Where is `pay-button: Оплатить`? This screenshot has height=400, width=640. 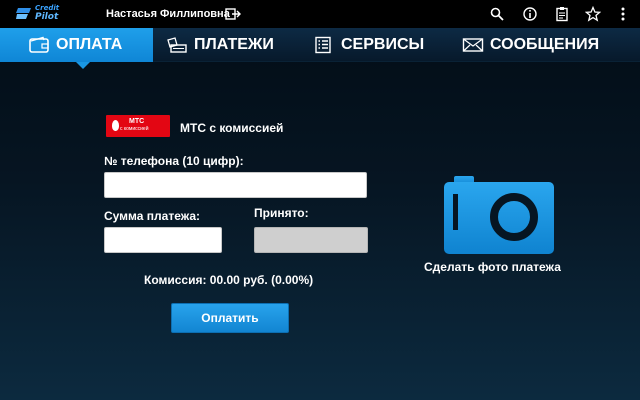
pay-button: Оплатить is located at coordinates (230, 318).